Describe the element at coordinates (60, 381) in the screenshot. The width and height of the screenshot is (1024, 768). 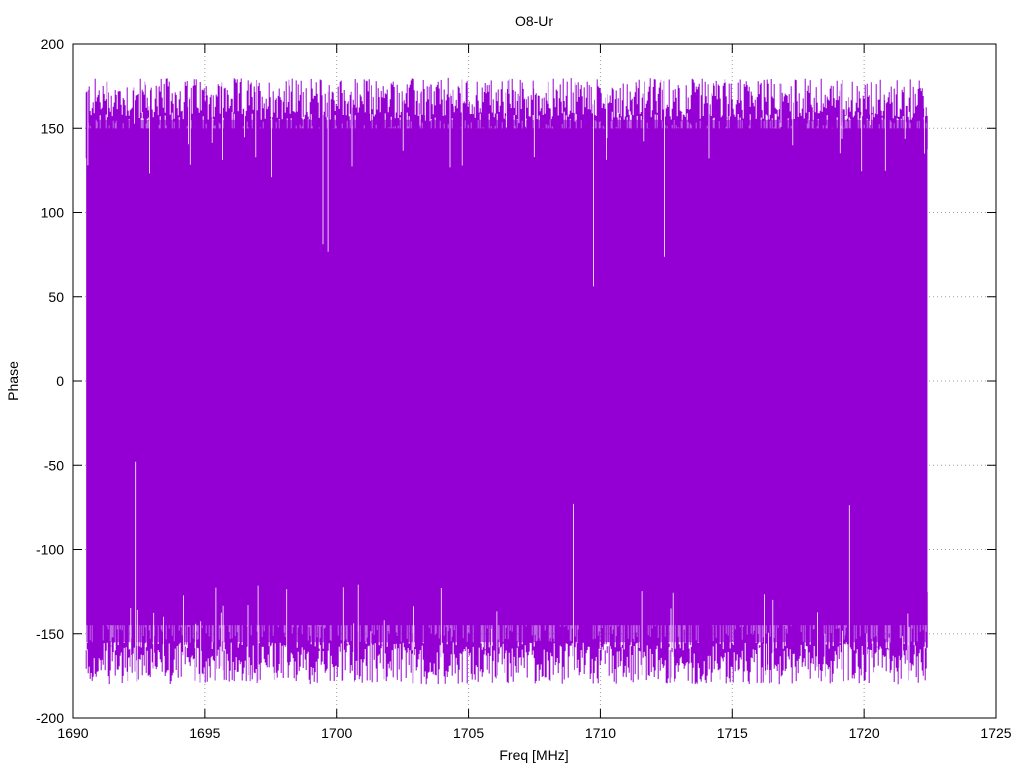
I see `y-tick-label: 0` at that location.